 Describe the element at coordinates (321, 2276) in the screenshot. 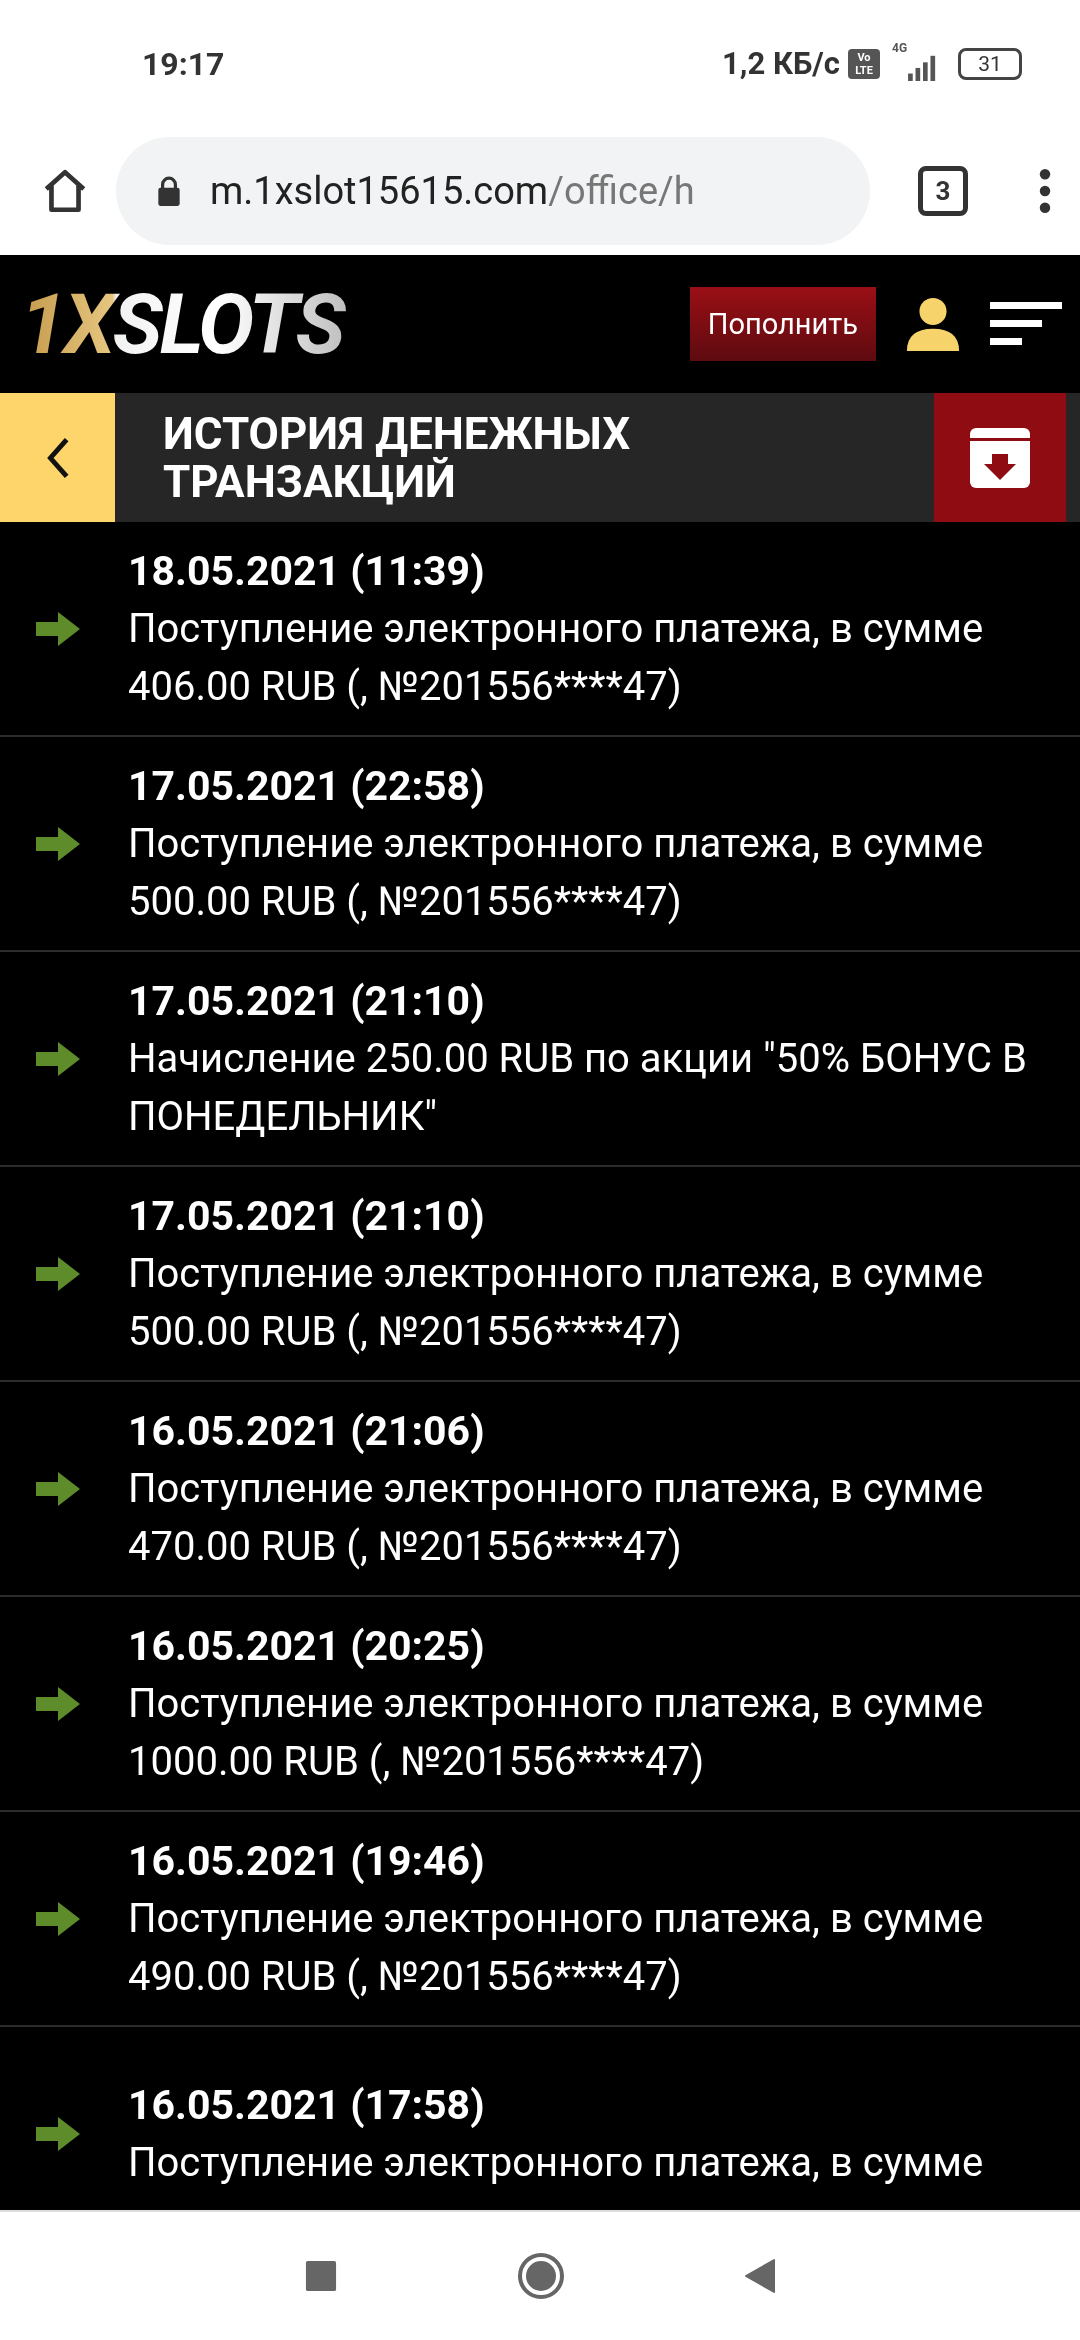

I see `recent-apps-icon` at that location.